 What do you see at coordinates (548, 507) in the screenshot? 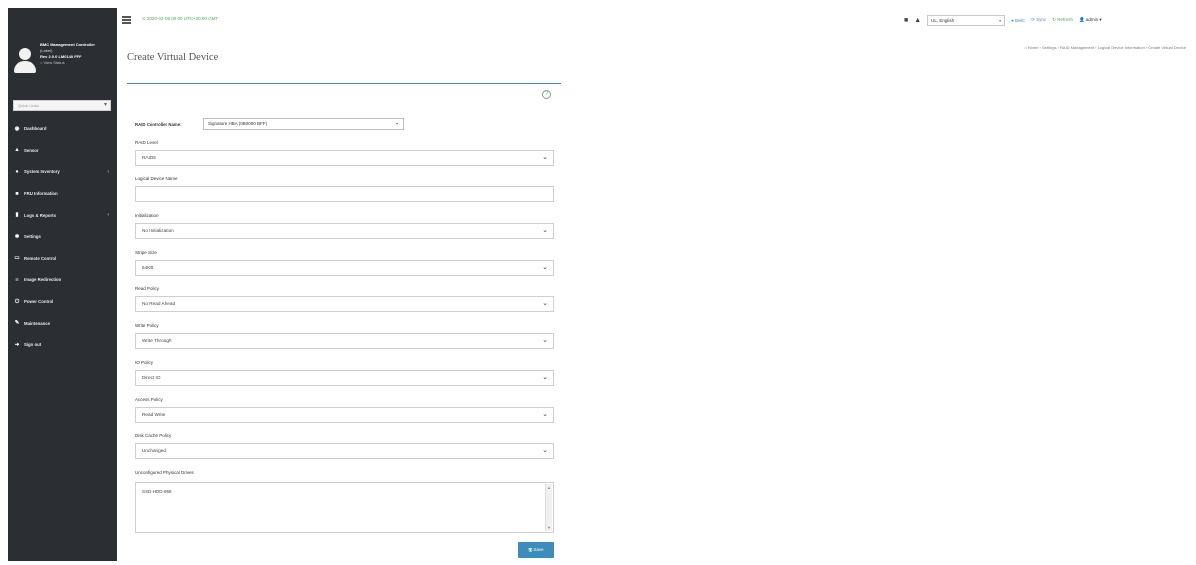
I see `scrollbar: ▲ ▼` at bounding box center [548, 507].